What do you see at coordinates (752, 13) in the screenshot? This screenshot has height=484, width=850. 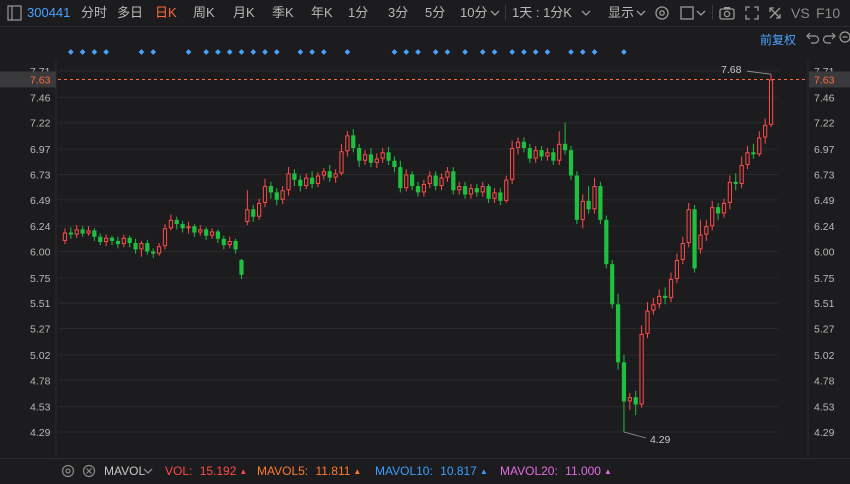 I see `fullscreen-icon` at bounding box center [752, 13].